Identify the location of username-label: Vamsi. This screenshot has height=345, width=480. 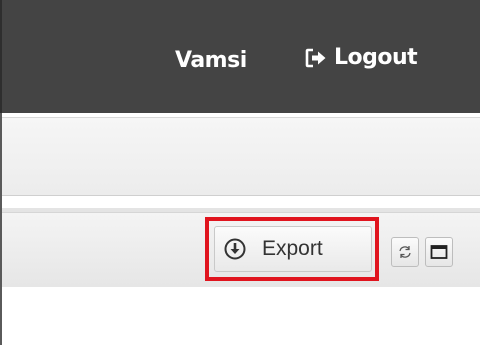
(211, 60).